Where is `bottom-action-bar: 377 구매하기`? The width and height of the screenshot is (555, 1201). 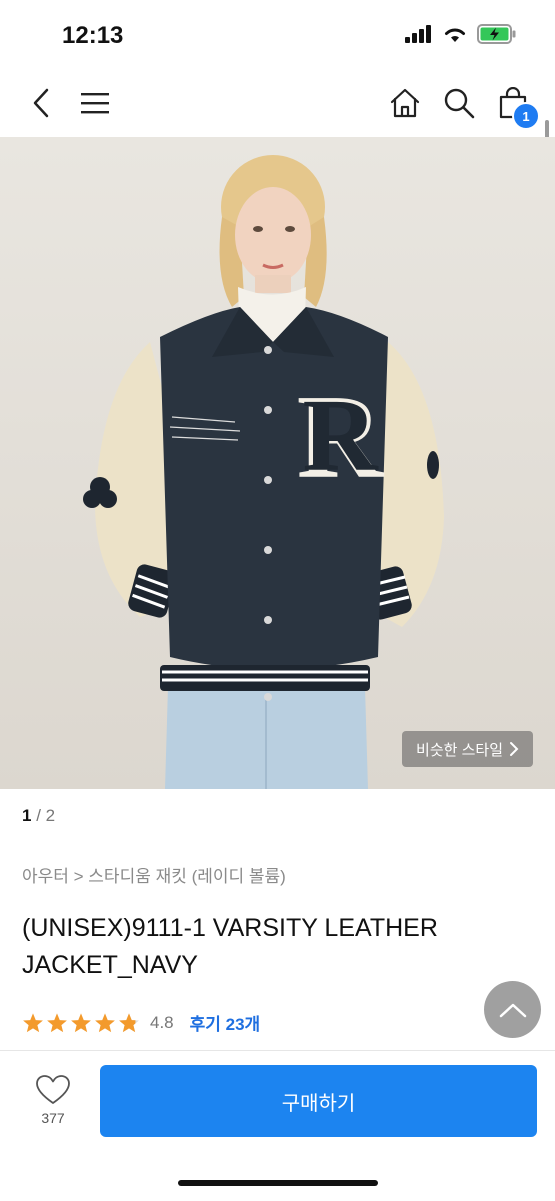 bottom-action-bar: 377 구매하기 is located at coordinates (277, 1125).